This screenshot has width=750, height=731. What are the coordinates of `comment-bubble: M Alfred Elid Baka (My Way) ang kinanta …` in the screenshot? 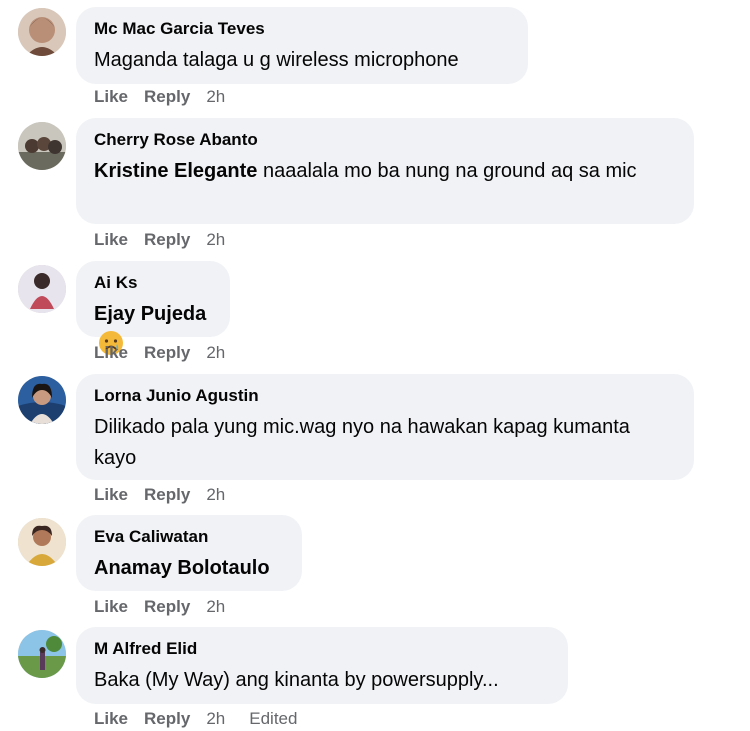 It's located at (322, 665).